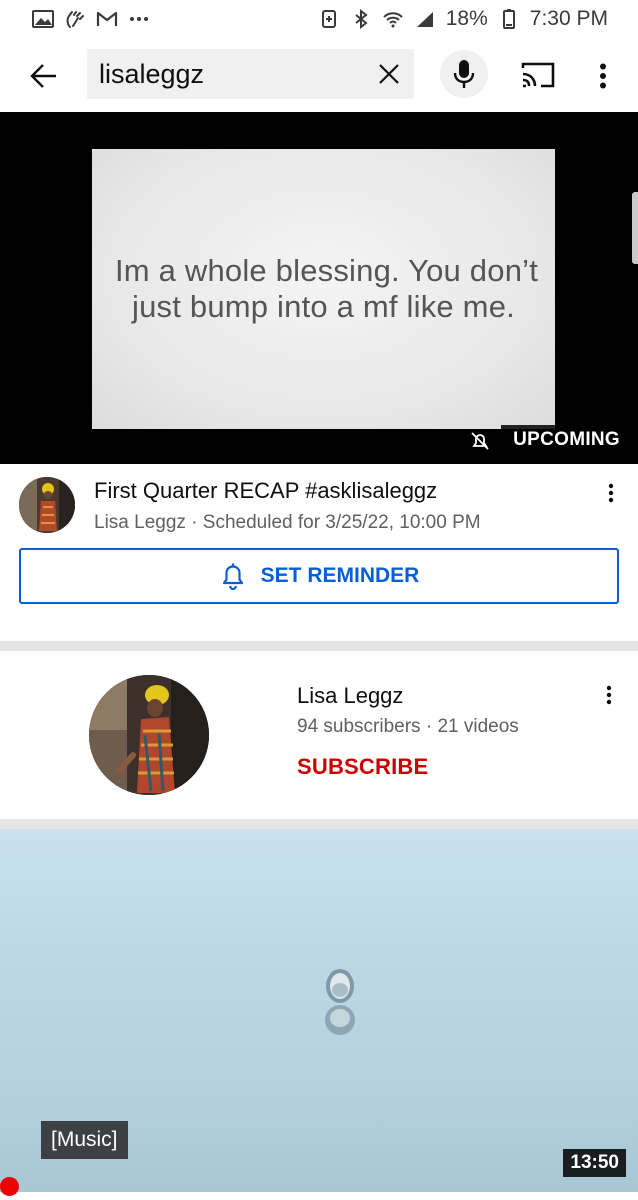 Image resolution: width=638 pixels, height=1200 pixels. Describe the element at coordinates (569, 440) in the screenshot. I see `upcoming-badge: UPCOMING` at that location.